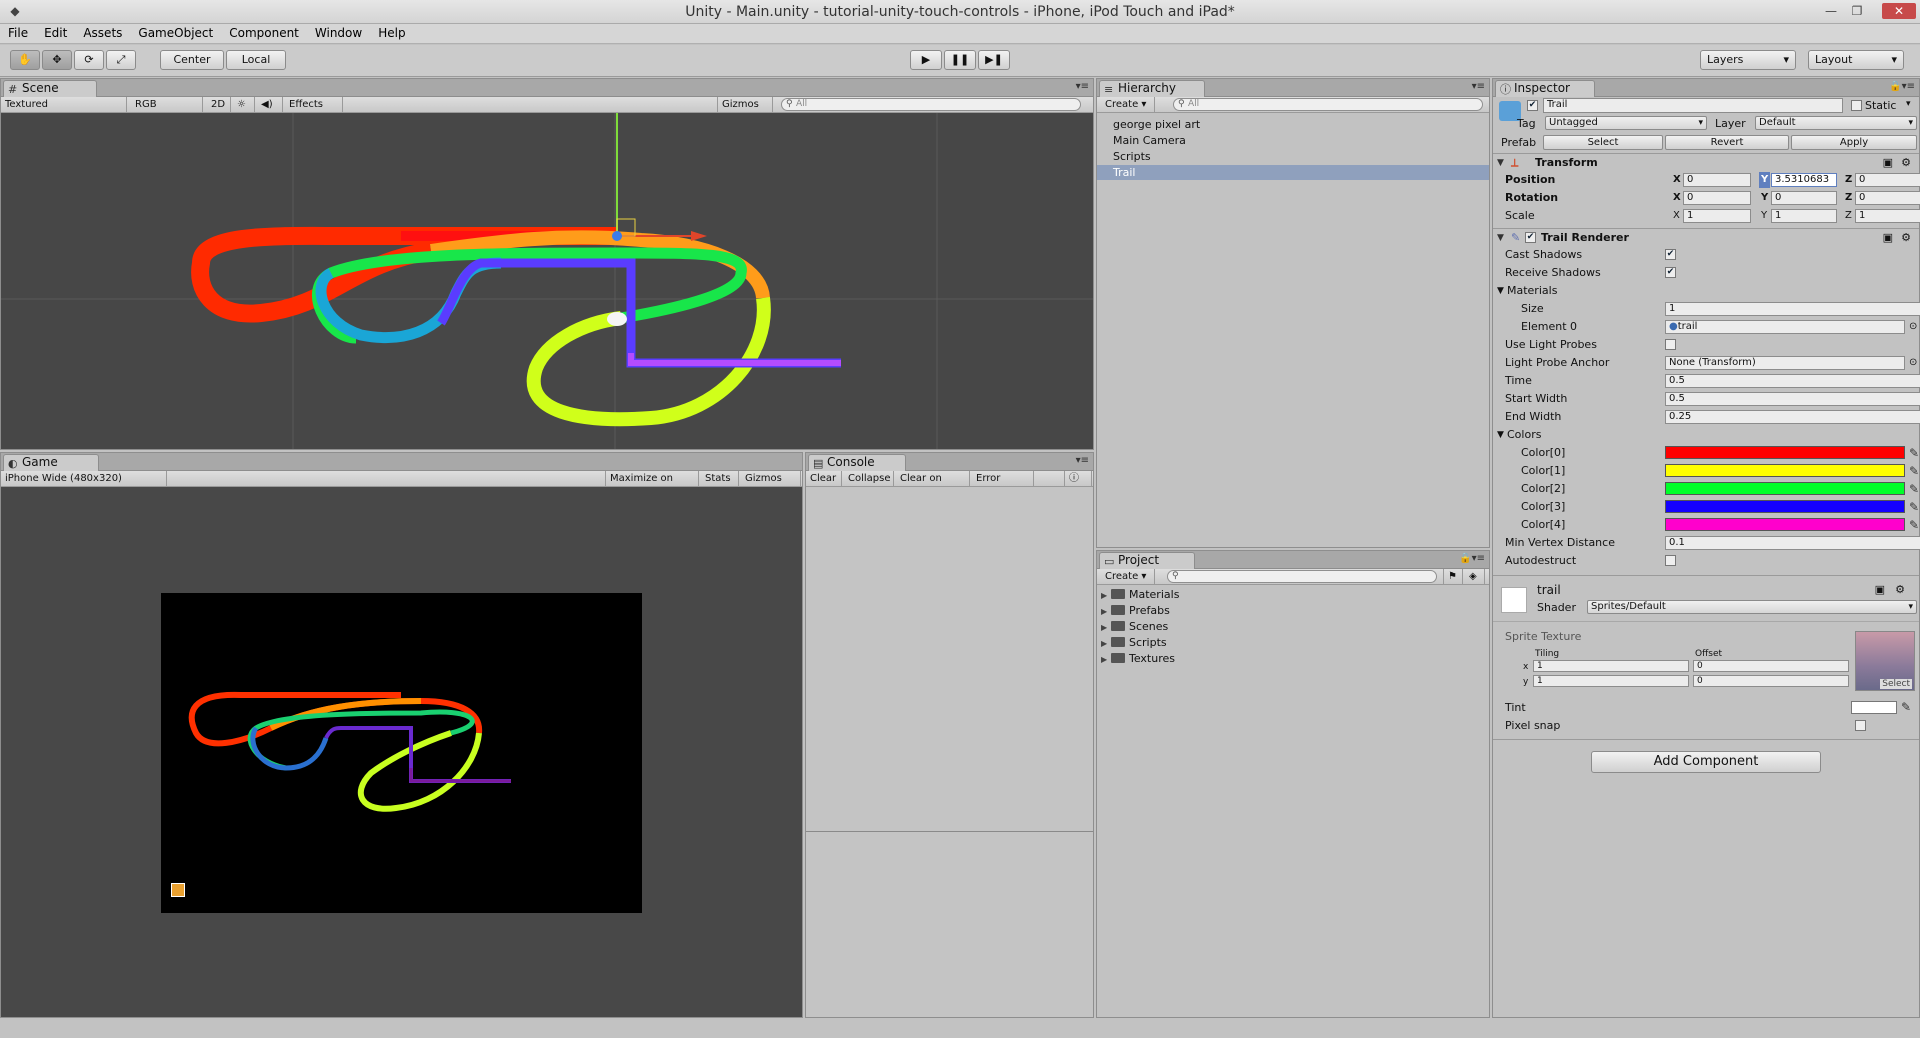 Image resolution: width=1920 pixels, height=1038 pixels. What do you see at coordinates (1792, 381) in the screenshot?
I see `time-field: 0.5` at bounding box center [1792, 381].